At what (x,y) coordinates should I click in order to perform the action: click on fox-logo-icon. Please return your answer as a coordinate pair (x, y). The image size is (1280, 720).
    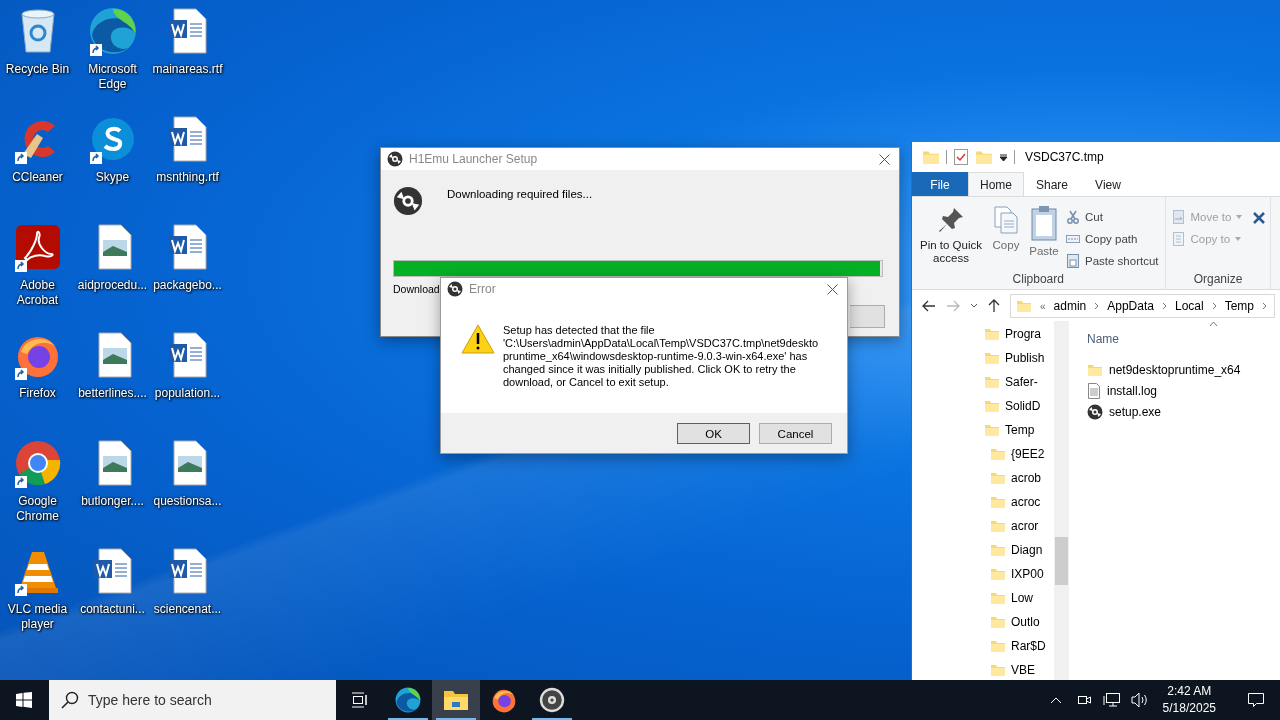
    Looking at the image, I should click on (504, 700).